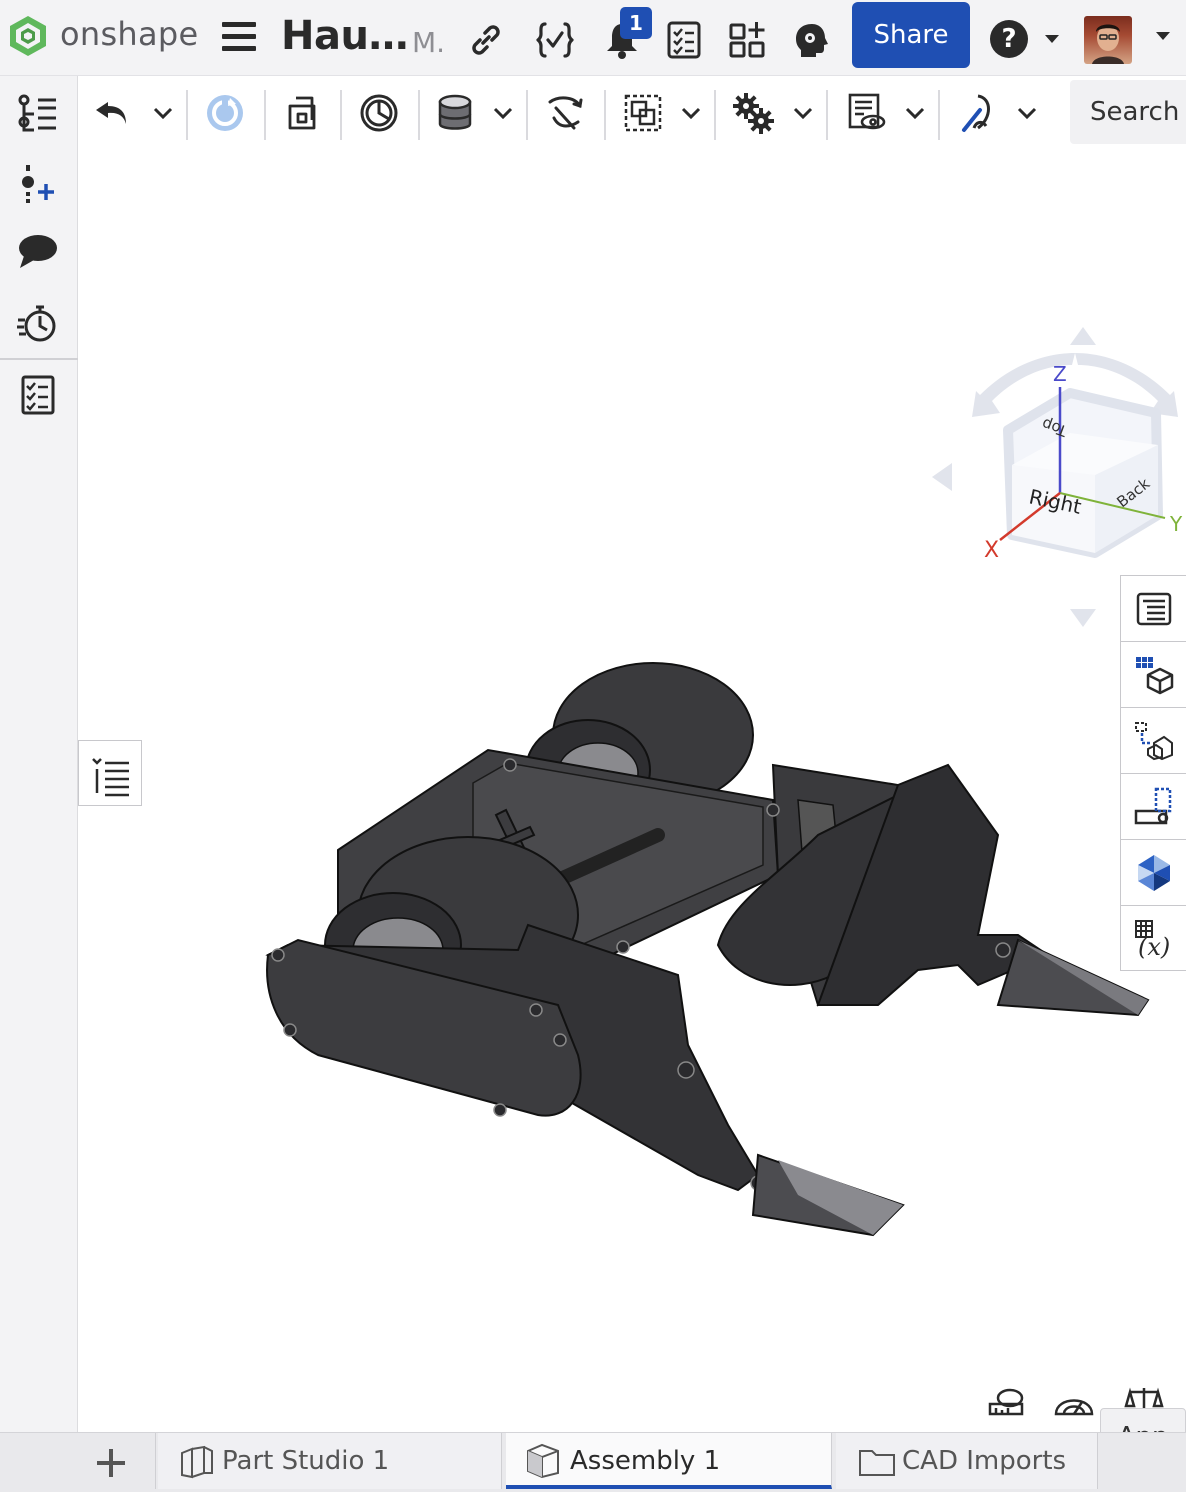  Describe the element at coordinates (113, 113) in the screenshot. I see `undo-icon` at that location.